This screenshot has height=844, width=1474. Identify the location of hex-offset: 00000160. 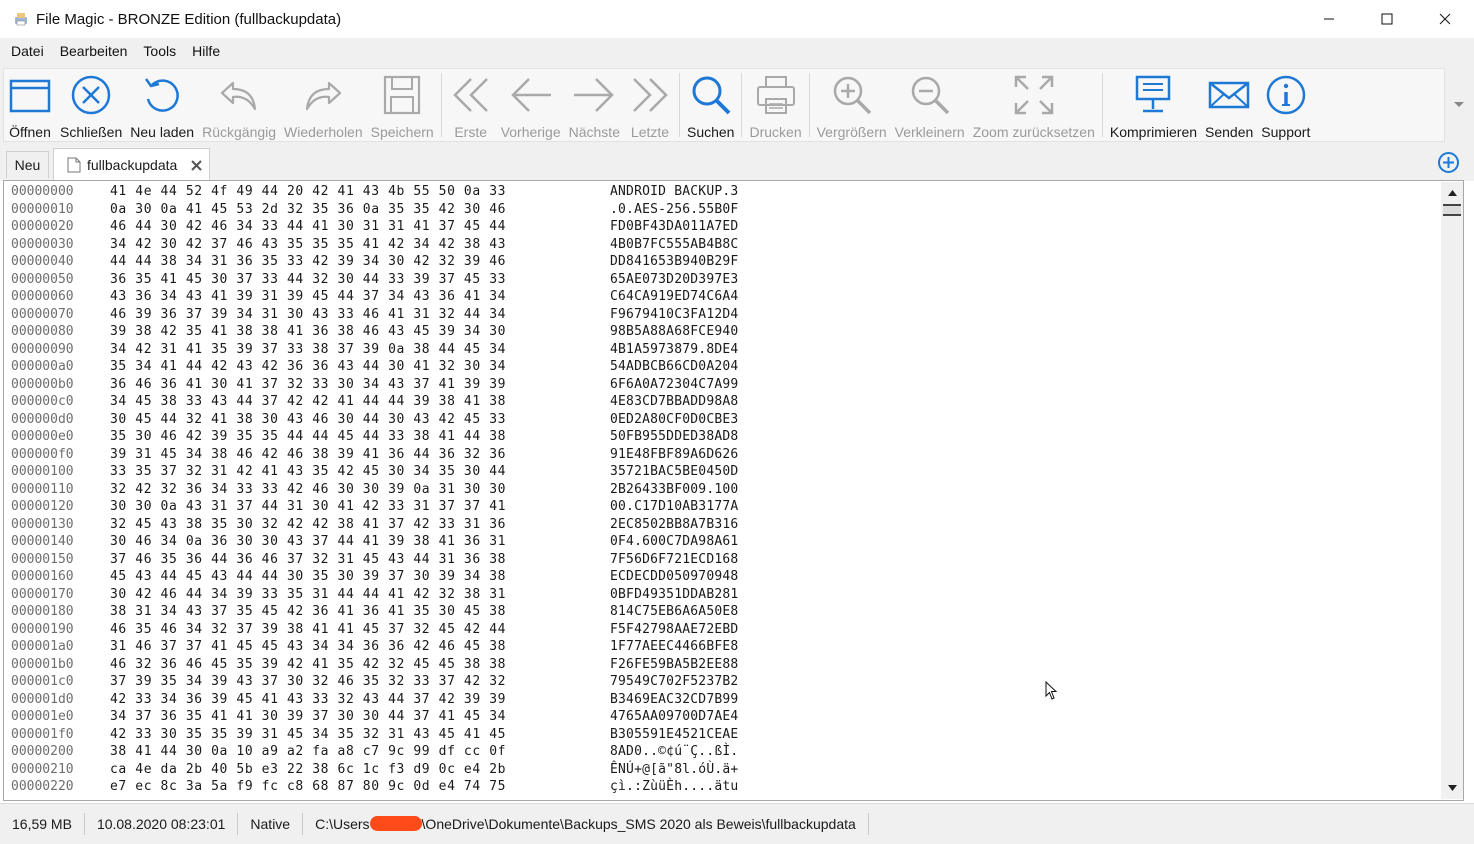
(42, 576).